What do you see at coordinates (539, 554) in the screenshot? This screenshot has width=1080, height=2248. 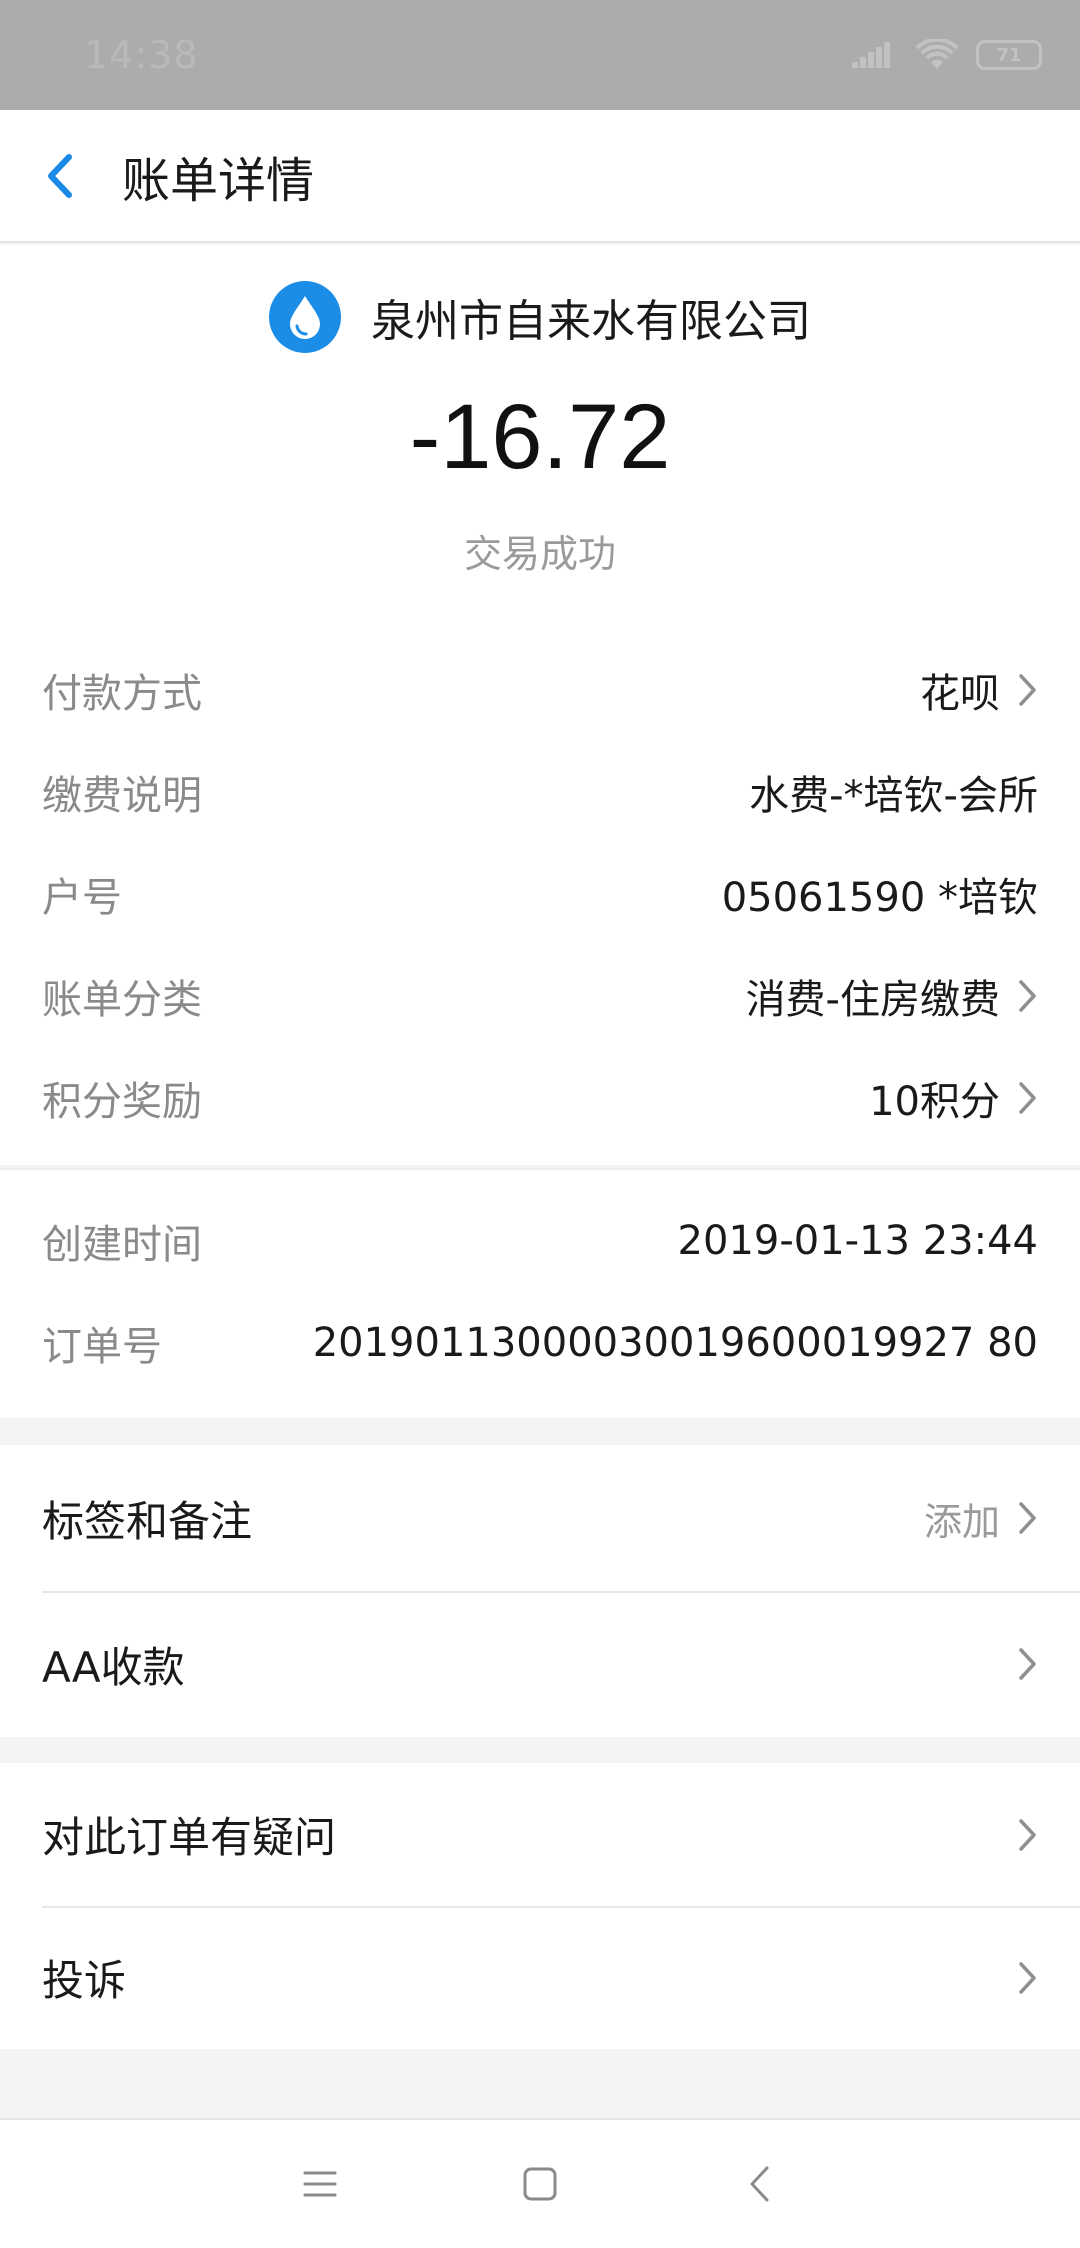 I see `transaction-status: 交易成功` at bounding box center [539, 554].